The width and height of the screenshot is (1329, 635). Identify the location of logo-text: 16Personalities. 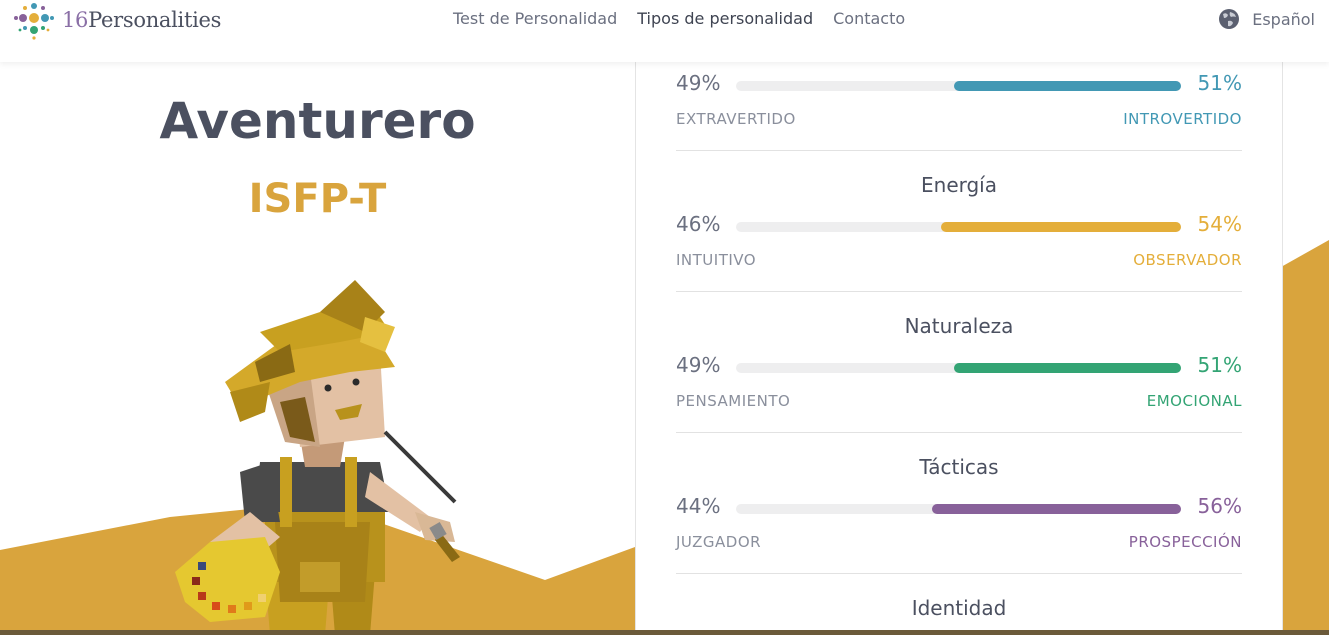
(141, 20).